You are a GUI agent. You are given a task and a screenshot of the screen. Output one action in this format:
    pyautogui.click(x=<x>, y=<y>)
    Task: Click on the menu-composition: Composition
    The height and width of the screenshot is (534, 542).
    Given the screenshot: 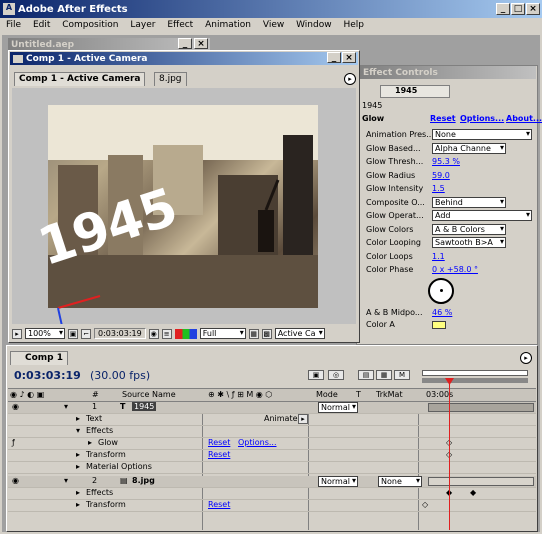 What is the action you would take?
    pyautogui.click(x=90, y=25)
    